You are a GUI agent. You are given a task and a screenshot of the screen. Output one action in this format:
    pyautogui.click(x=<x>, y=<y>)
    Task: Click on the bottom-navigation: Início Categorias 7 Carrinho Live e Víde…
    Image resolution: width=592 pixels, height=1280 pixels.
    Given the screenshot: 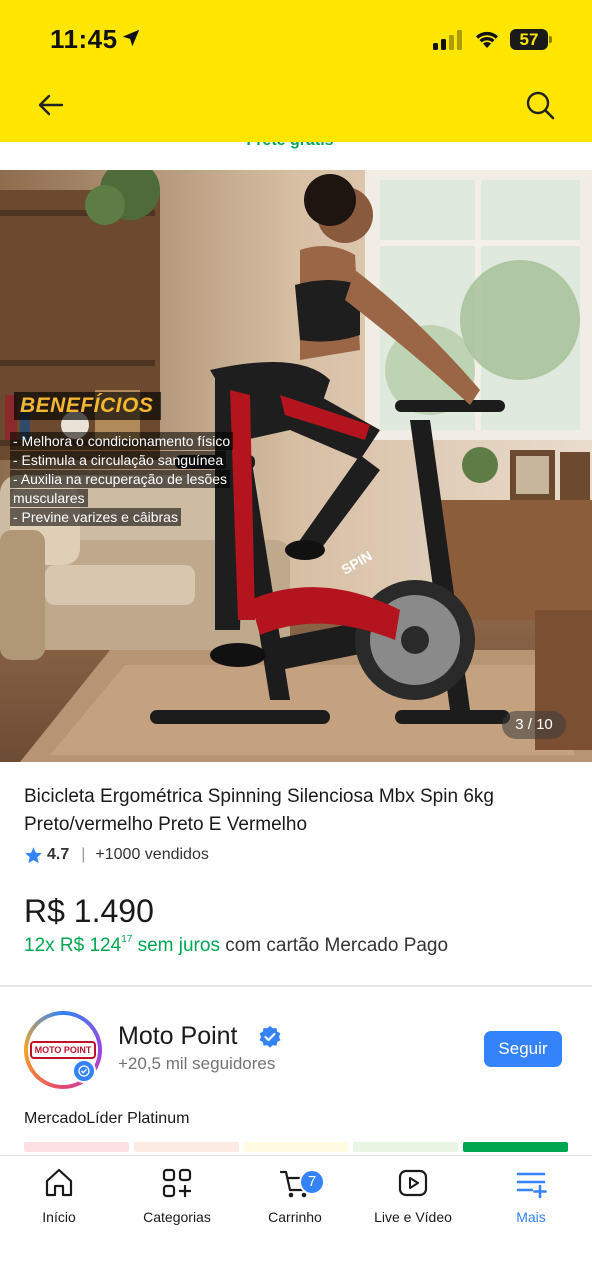 What is the action you would take?
    pyautogui.click(x=296, y=1217)
    